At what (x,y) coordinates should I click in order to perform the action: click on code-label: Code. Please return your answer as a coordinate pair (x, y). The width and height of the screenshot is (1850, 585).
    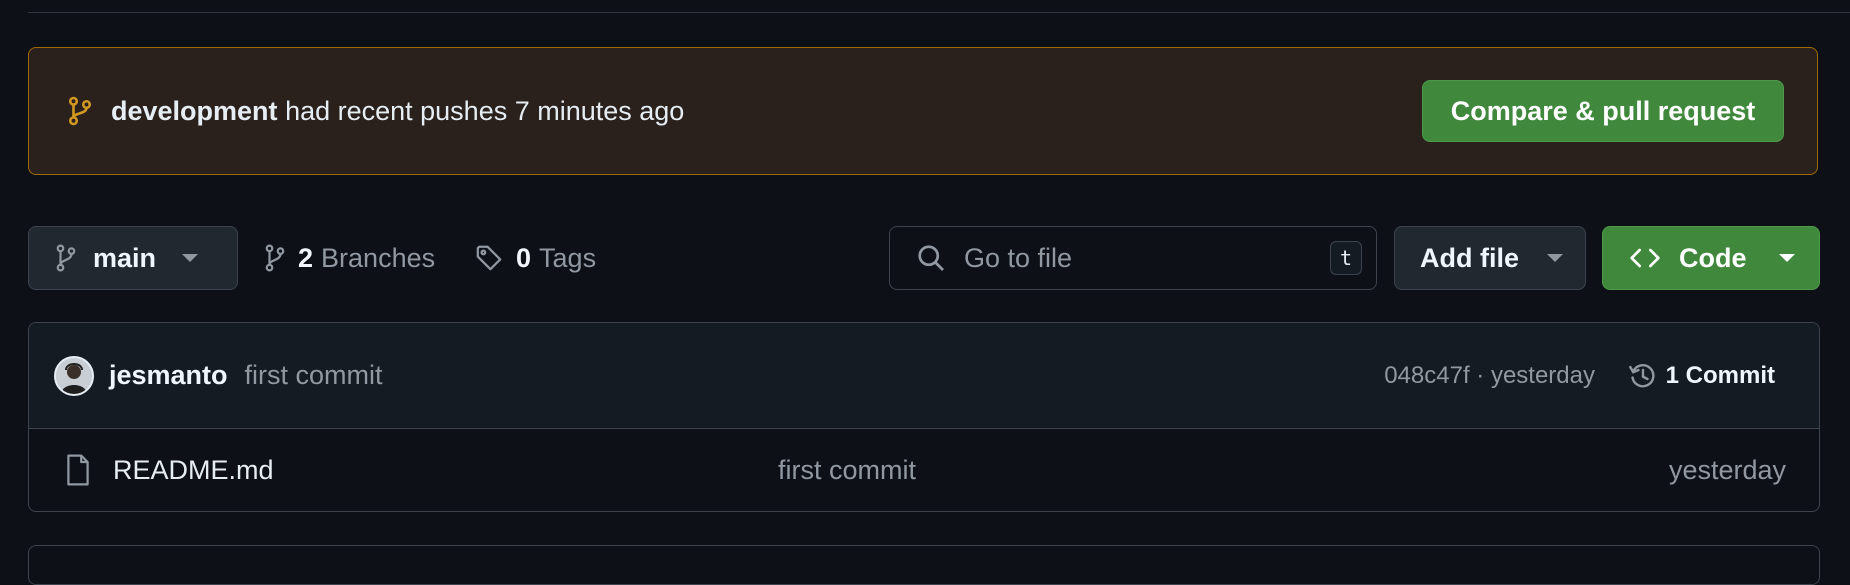
    Looking at the image, I should click on (1713, 257).